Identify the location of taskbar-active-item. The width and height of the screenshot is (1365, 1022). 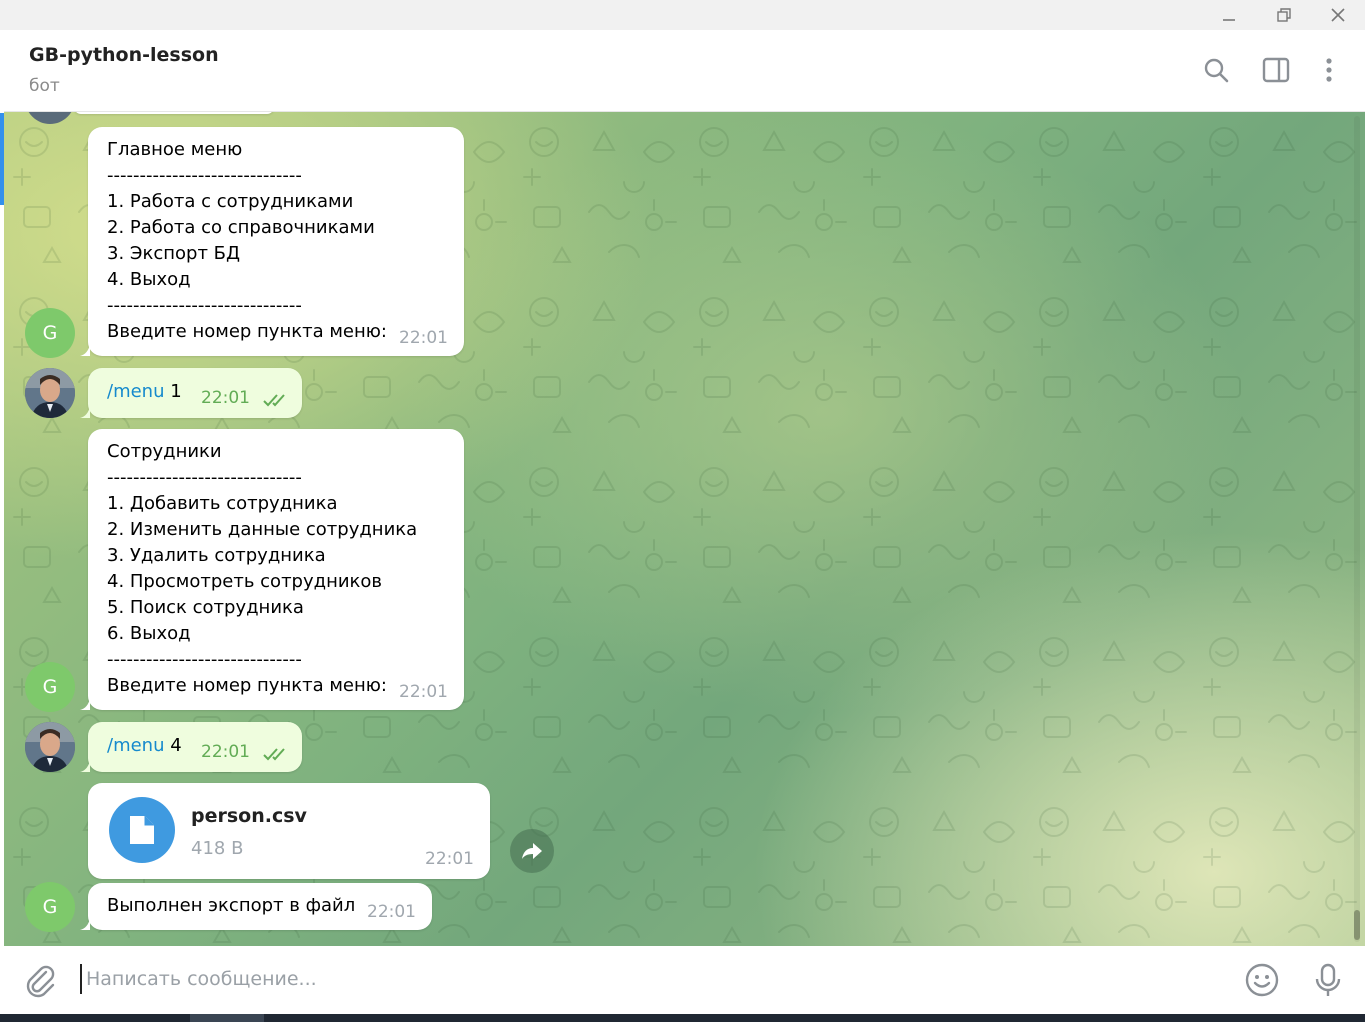
(227, 1018).